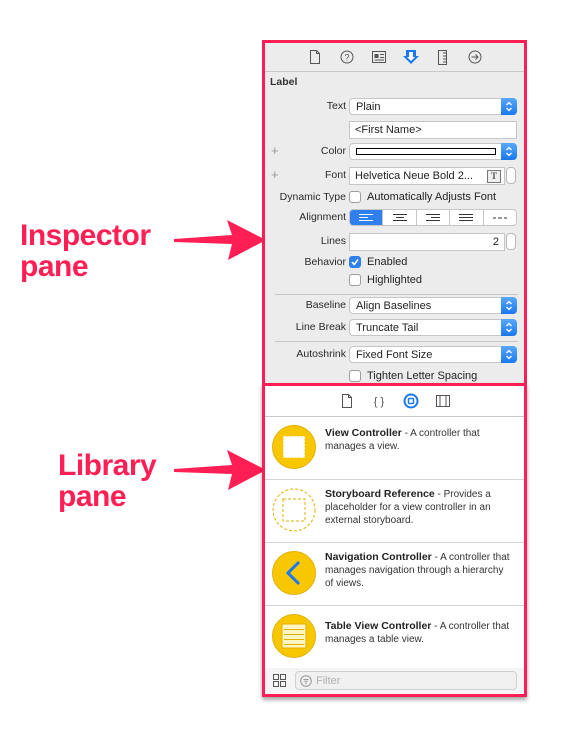 The width and height of the screenshot is (567, 737). Describe the element at coordinates (54, 266) in the screenshot. I see `annotation-text: pane` at that location.